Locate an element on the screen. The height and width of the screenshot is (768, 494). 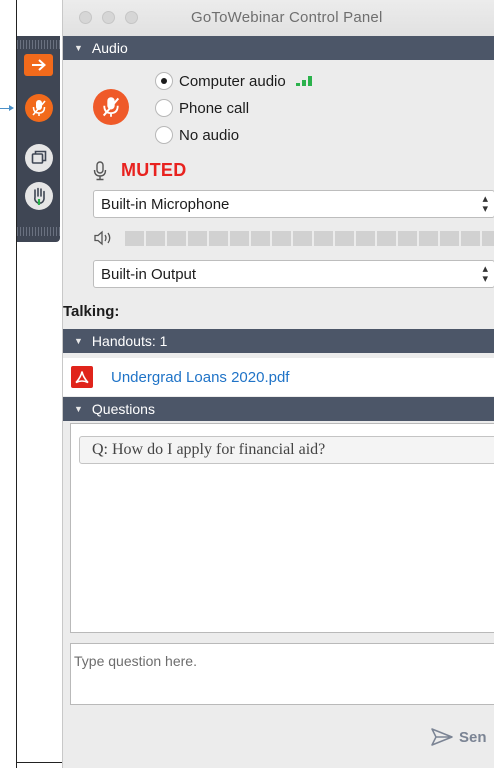
audio-section-header: ▼ Audio is located at coordinates (278, 48).